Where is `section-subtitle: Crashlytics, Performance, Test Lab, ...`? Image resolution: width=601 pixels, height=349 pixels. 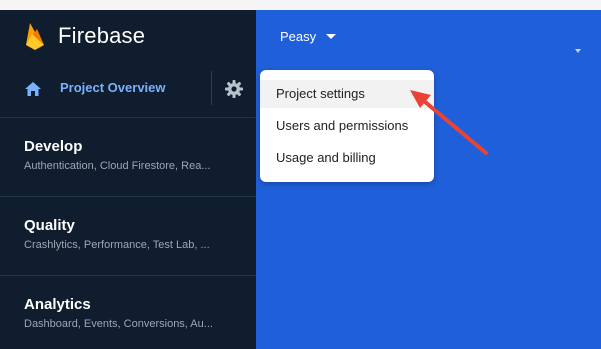
section-subtitle: Crashlytics, Performance, Test Lab, ... is located at coordinates (117, 245).